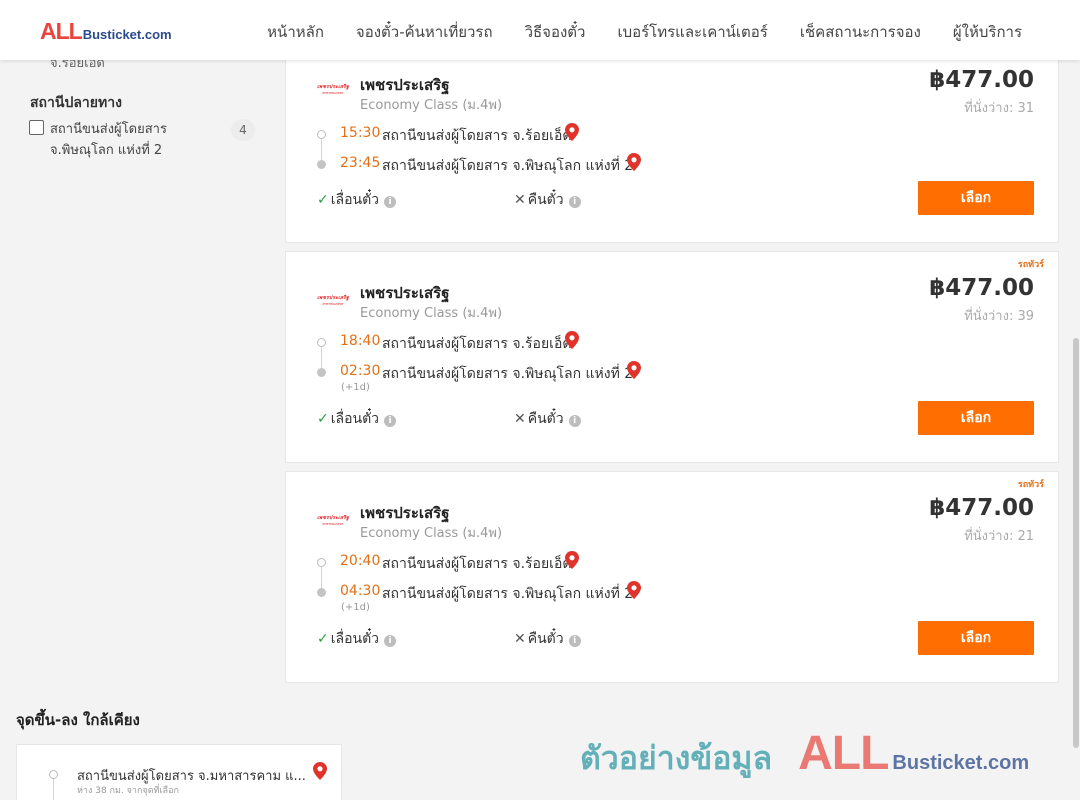 This screenshot has height=800, width=1080. What do you see at coordinates (360, 133) in the screenshot?
I see `departure-time: 15:30` at bounding box center [360, 133].